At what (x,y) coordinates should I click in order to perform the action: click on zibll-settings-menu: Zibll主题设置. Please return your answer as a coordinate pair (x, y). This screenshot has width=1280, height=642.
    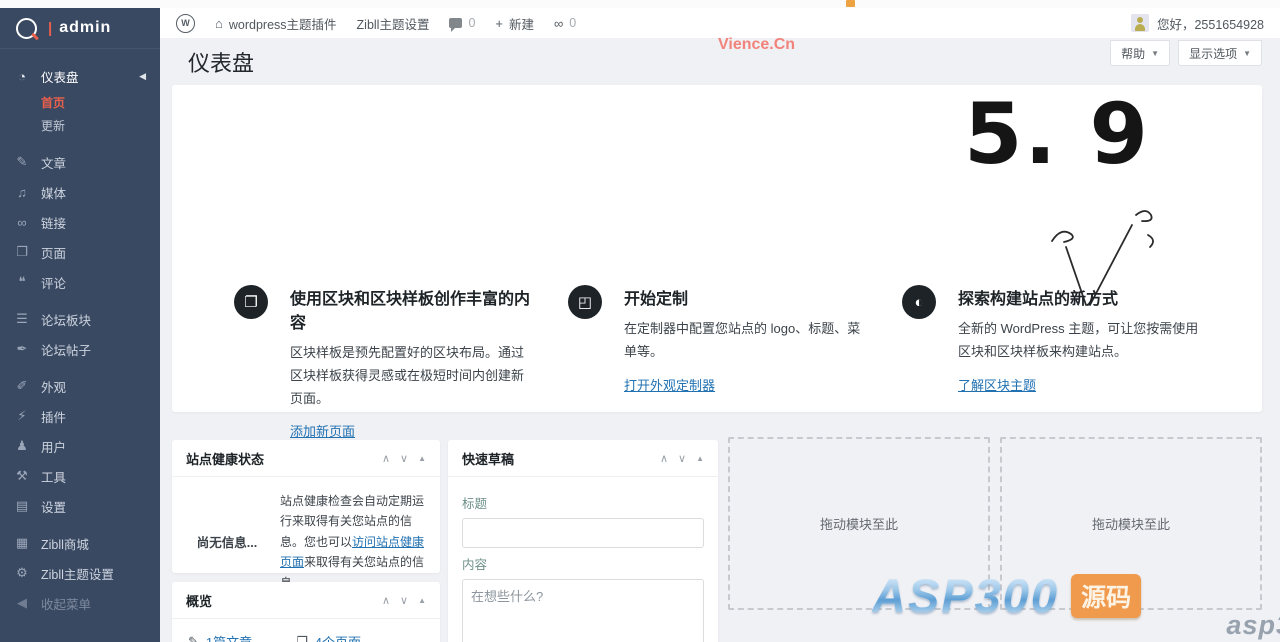
    Looking at the image, I should click on (393, 23).